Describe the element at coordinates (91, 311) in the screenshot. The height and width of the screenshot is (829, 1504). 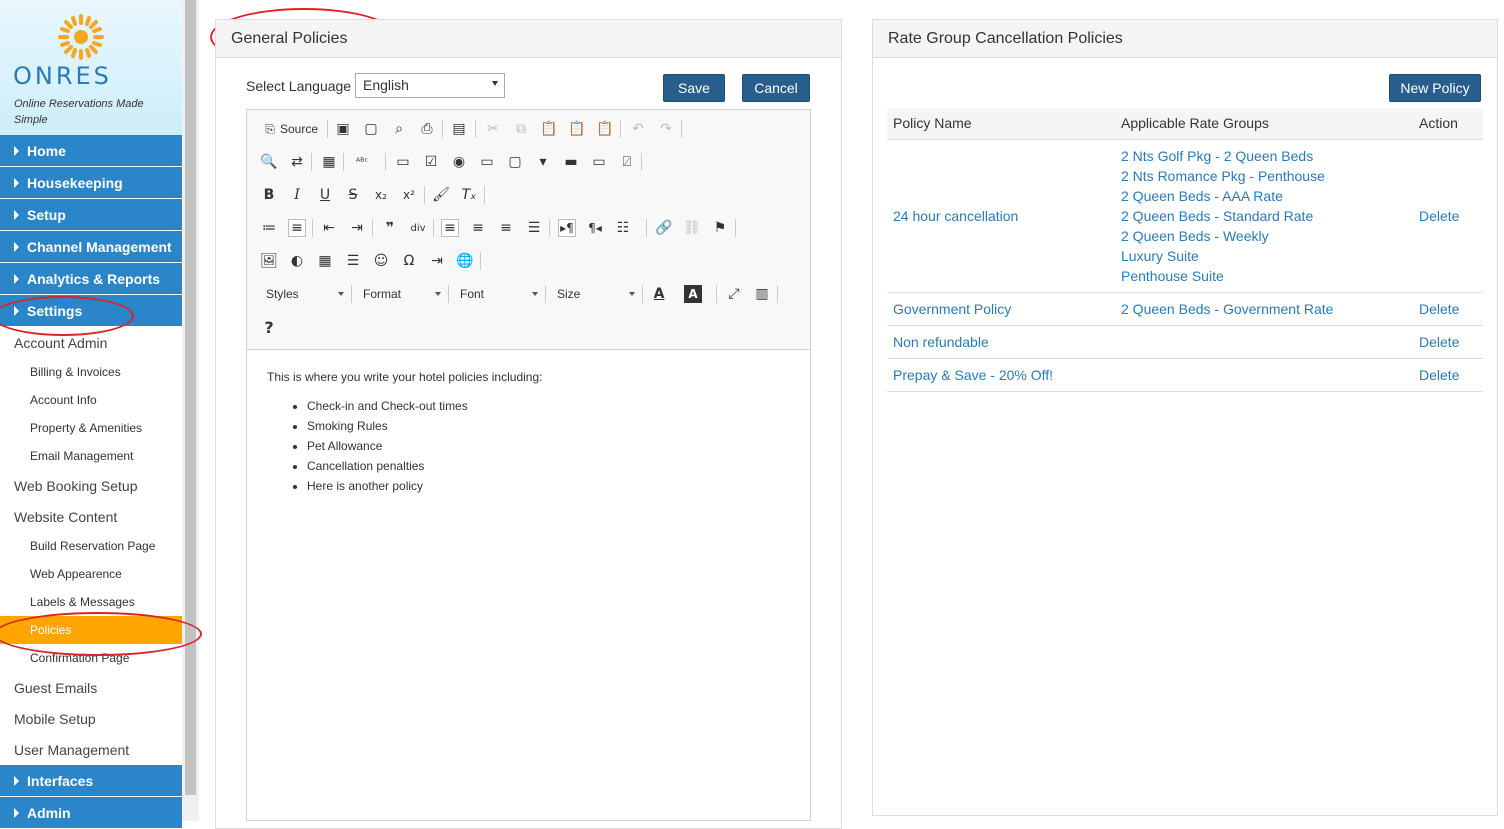
I see `nav-item-settings: Settings` at that location.